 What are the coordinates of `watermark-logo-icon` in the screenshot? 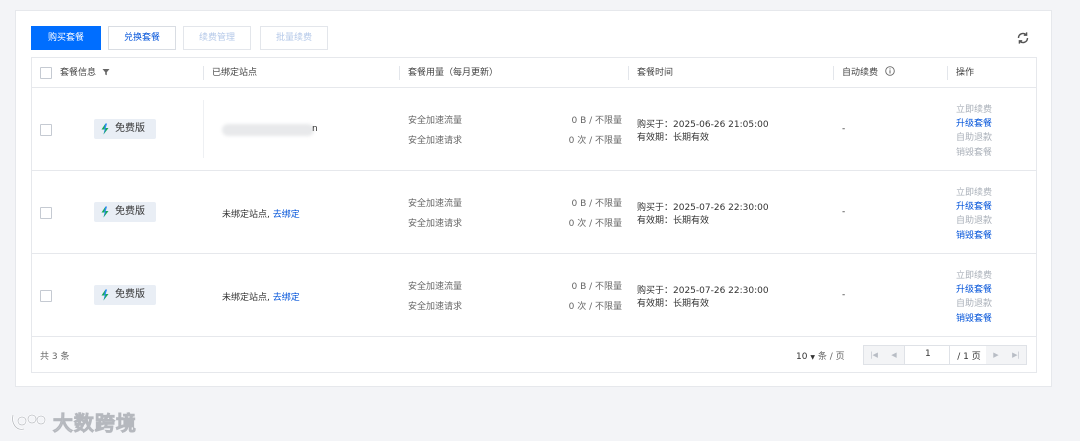 It's located at (28, 421).